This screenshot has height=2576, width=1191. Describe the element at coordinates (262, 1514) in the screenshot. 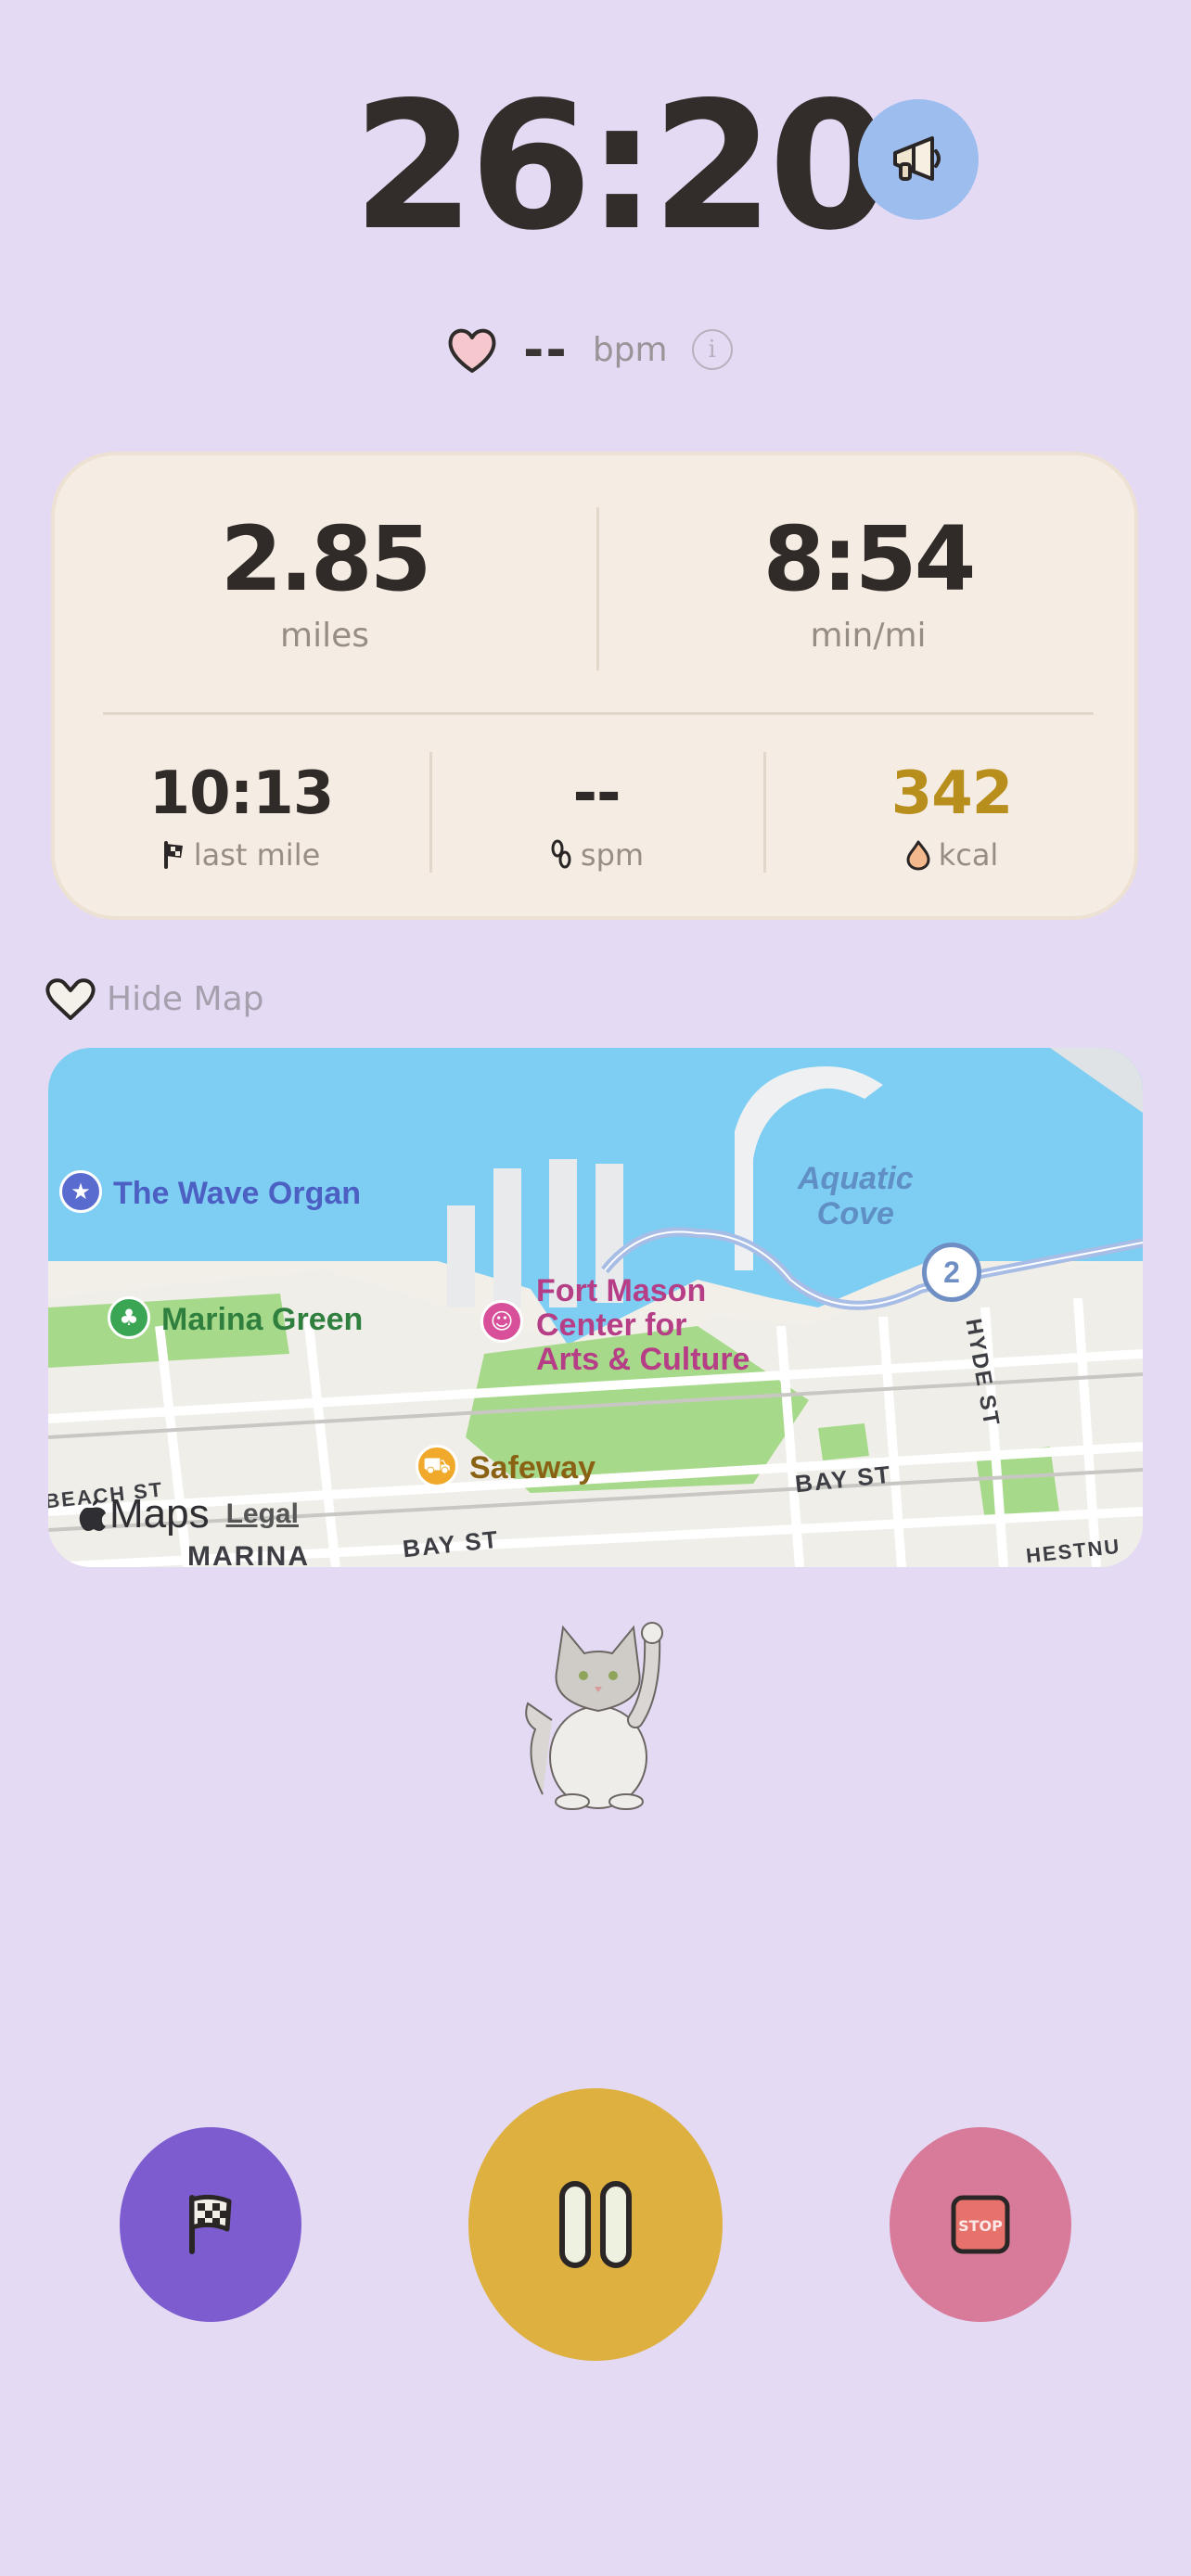

I see `legal-link: Legal` at that location.